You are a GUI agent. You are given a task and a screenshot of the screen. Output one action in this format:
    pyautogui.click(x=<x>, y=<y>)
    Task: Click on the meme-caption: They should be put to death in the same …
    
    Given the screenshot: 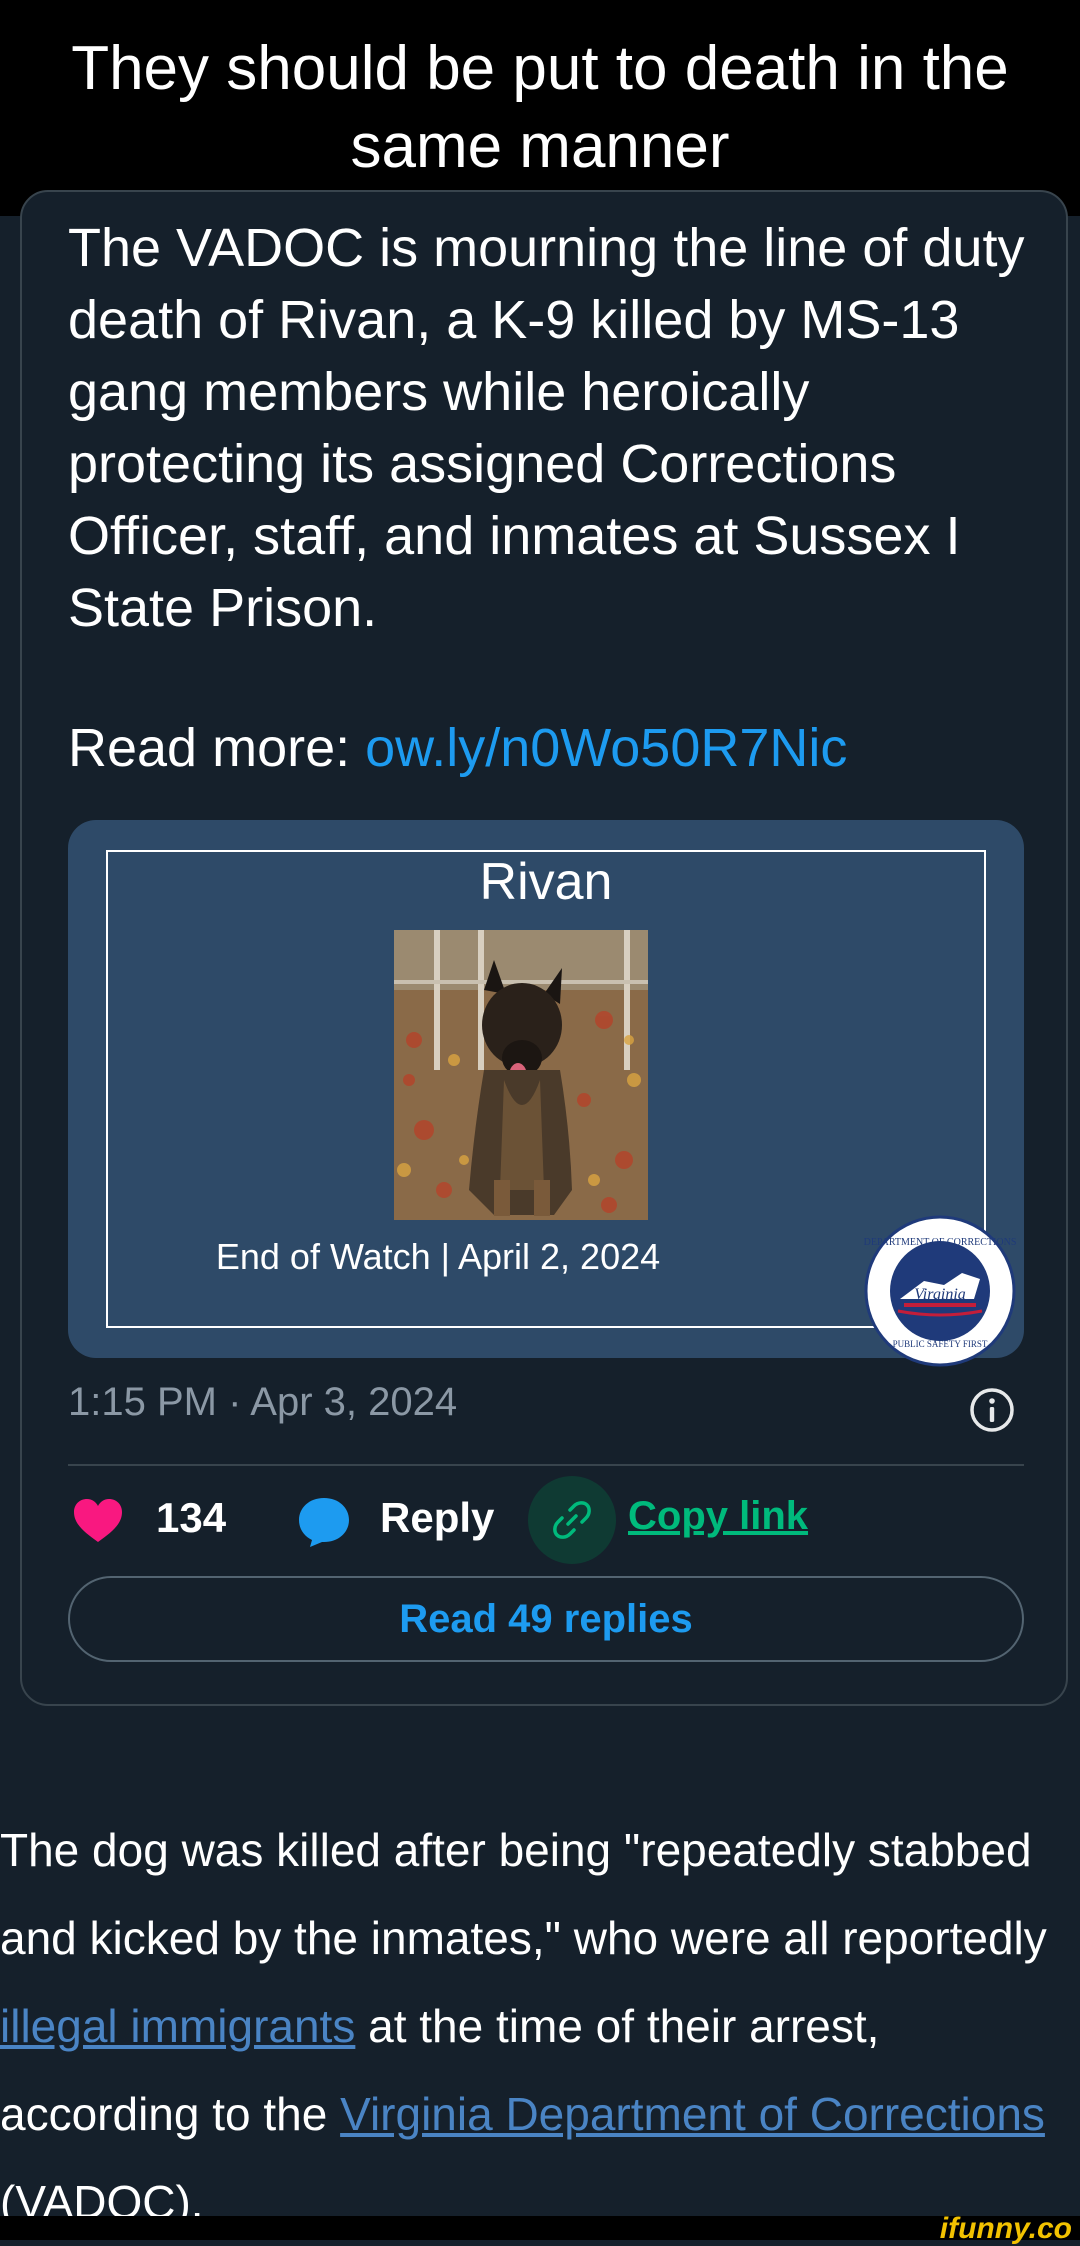 What is the action you would take?
    pyautogui.click(x=540, y=108)
    